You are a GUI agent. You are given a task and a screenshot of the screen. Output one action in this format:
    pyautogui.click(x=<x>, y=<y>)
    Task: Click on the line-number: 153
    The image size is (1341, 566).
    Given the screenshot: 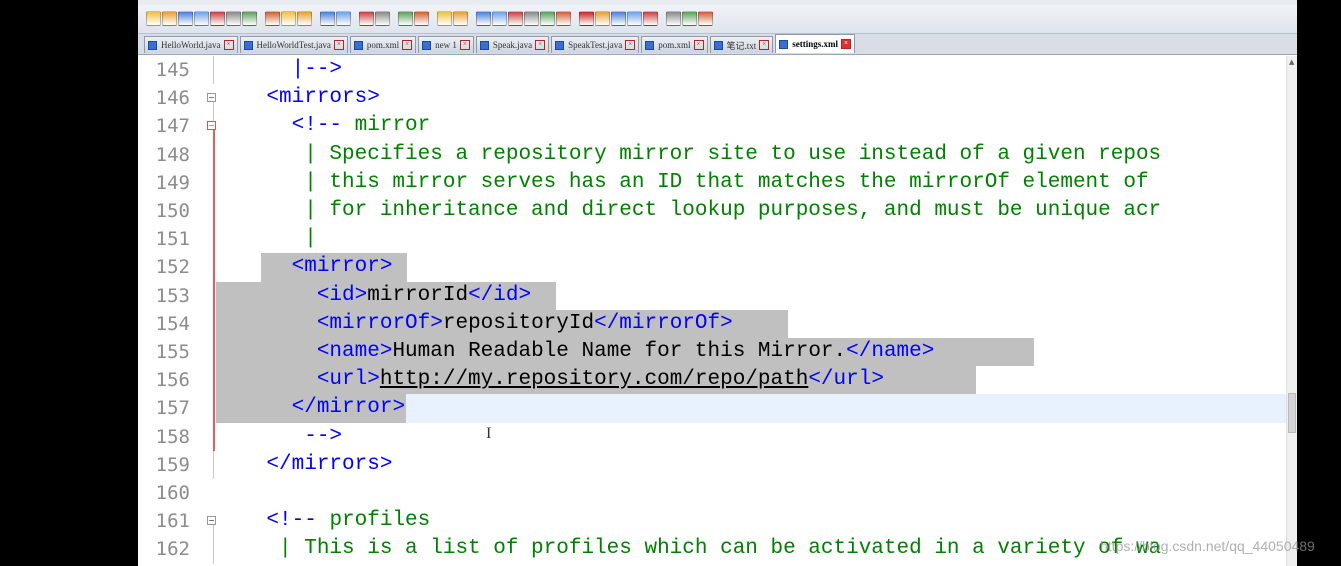 What is the action you would take?
    pyautogui.click(x=172, y=295)
    